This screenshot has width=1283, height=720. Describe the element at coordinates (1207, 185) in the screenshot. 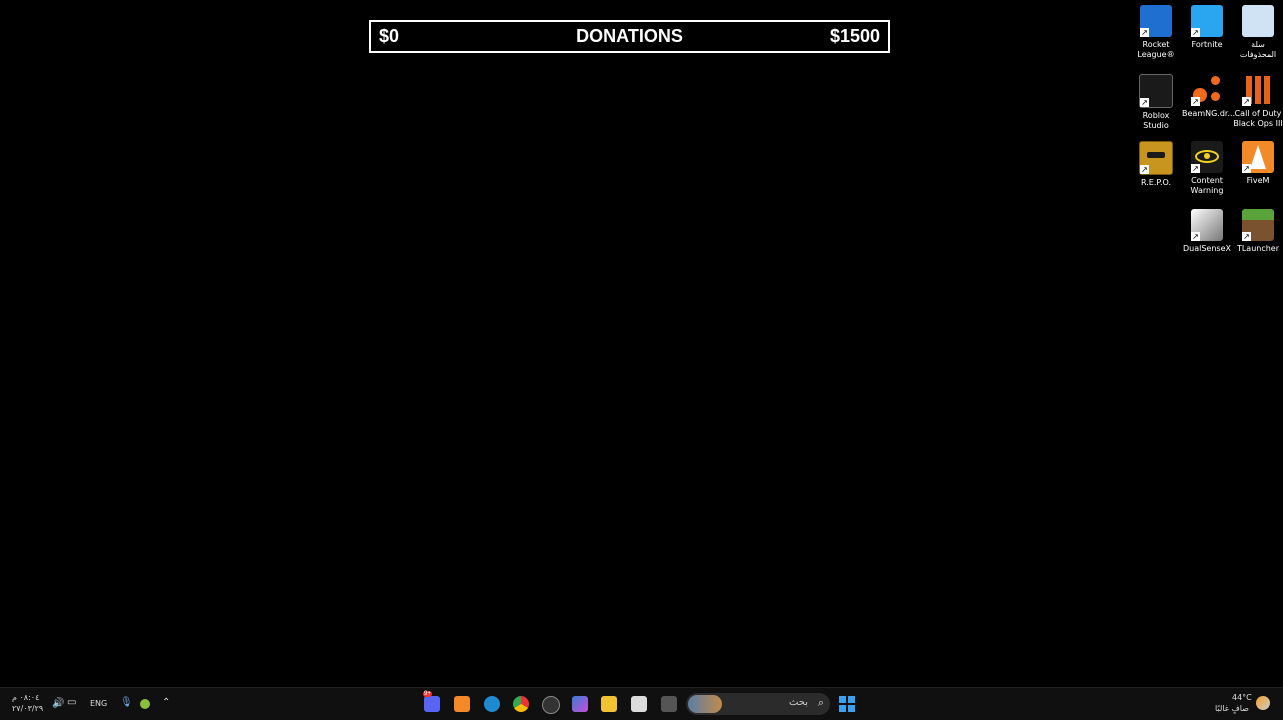

I see `icon-label: Content Warning` at that location.